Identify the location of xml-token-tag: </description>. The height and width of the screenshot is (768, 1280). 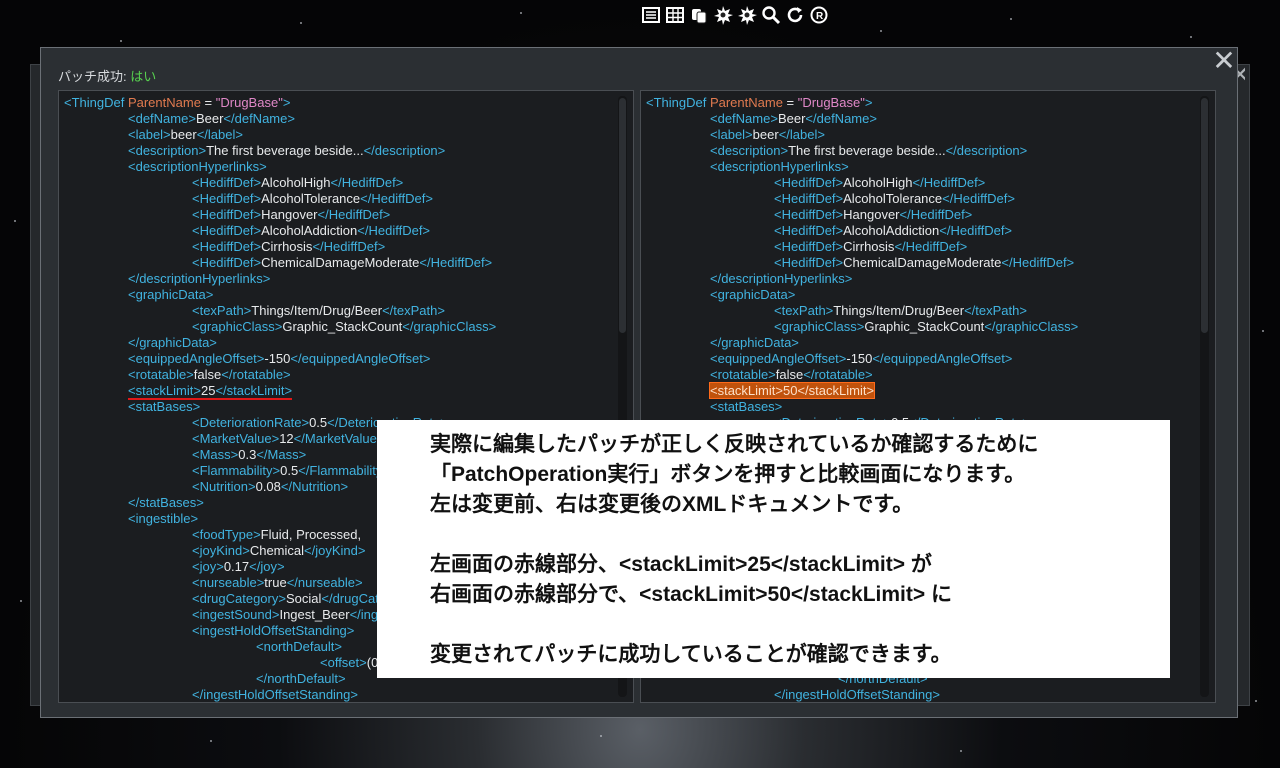
(404, 150).